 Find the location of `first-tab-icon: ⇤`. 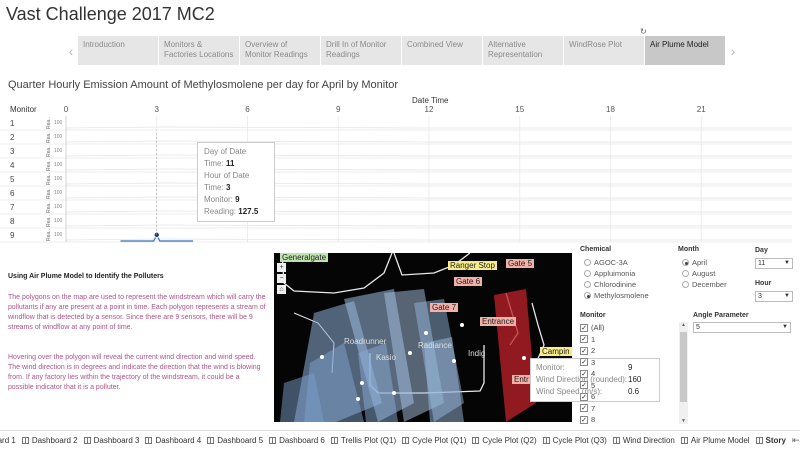

first-tab-icon: ⇤ is located at coordinates (796, 440).